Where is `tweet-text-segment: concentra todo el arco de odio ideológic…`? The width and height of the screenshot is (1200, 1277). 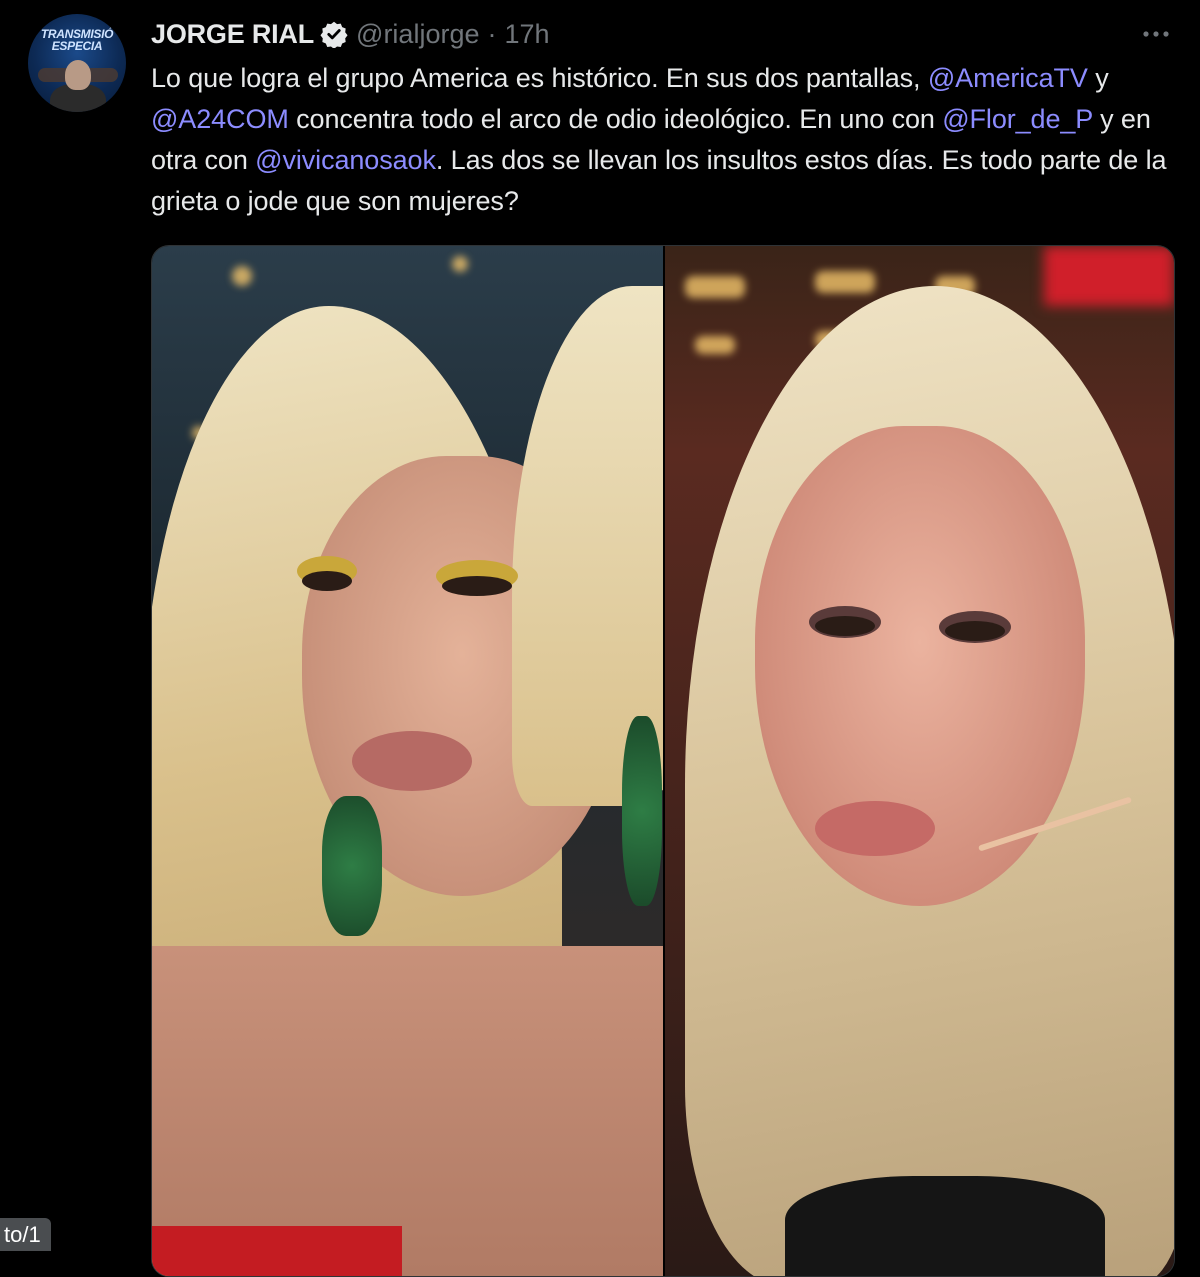
tweet-text-segment: concentra todo el arco de odio ideológic… is located at coordinates (615, 119).